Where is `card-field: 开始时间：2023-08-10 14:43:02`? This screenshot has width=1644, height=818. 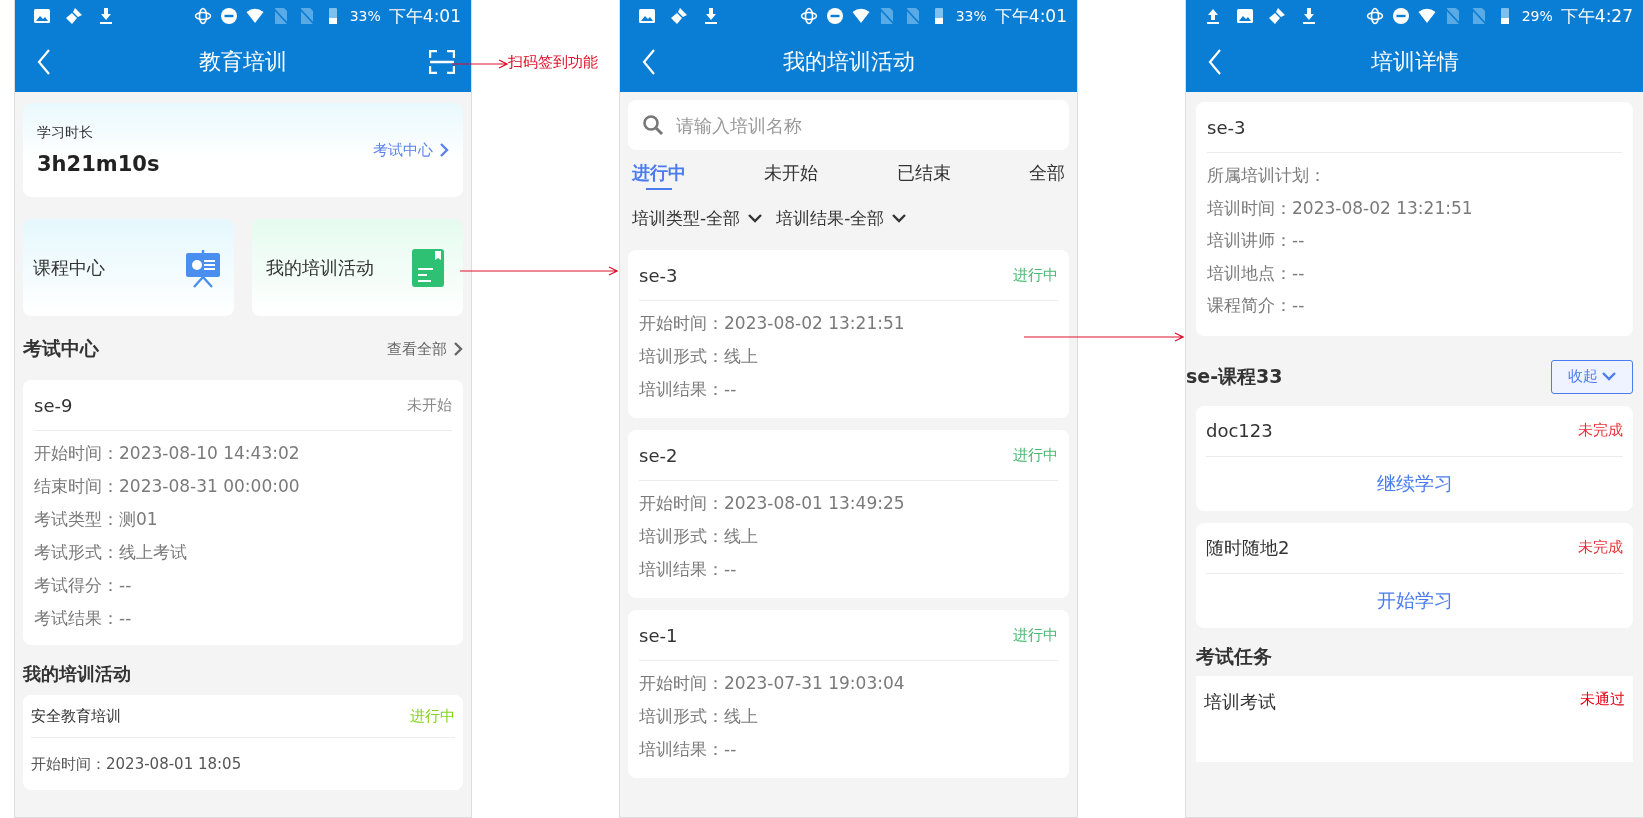 card-field: 开始时间：2023-08-10 14:43:02 is located at coordinates (243, 453).